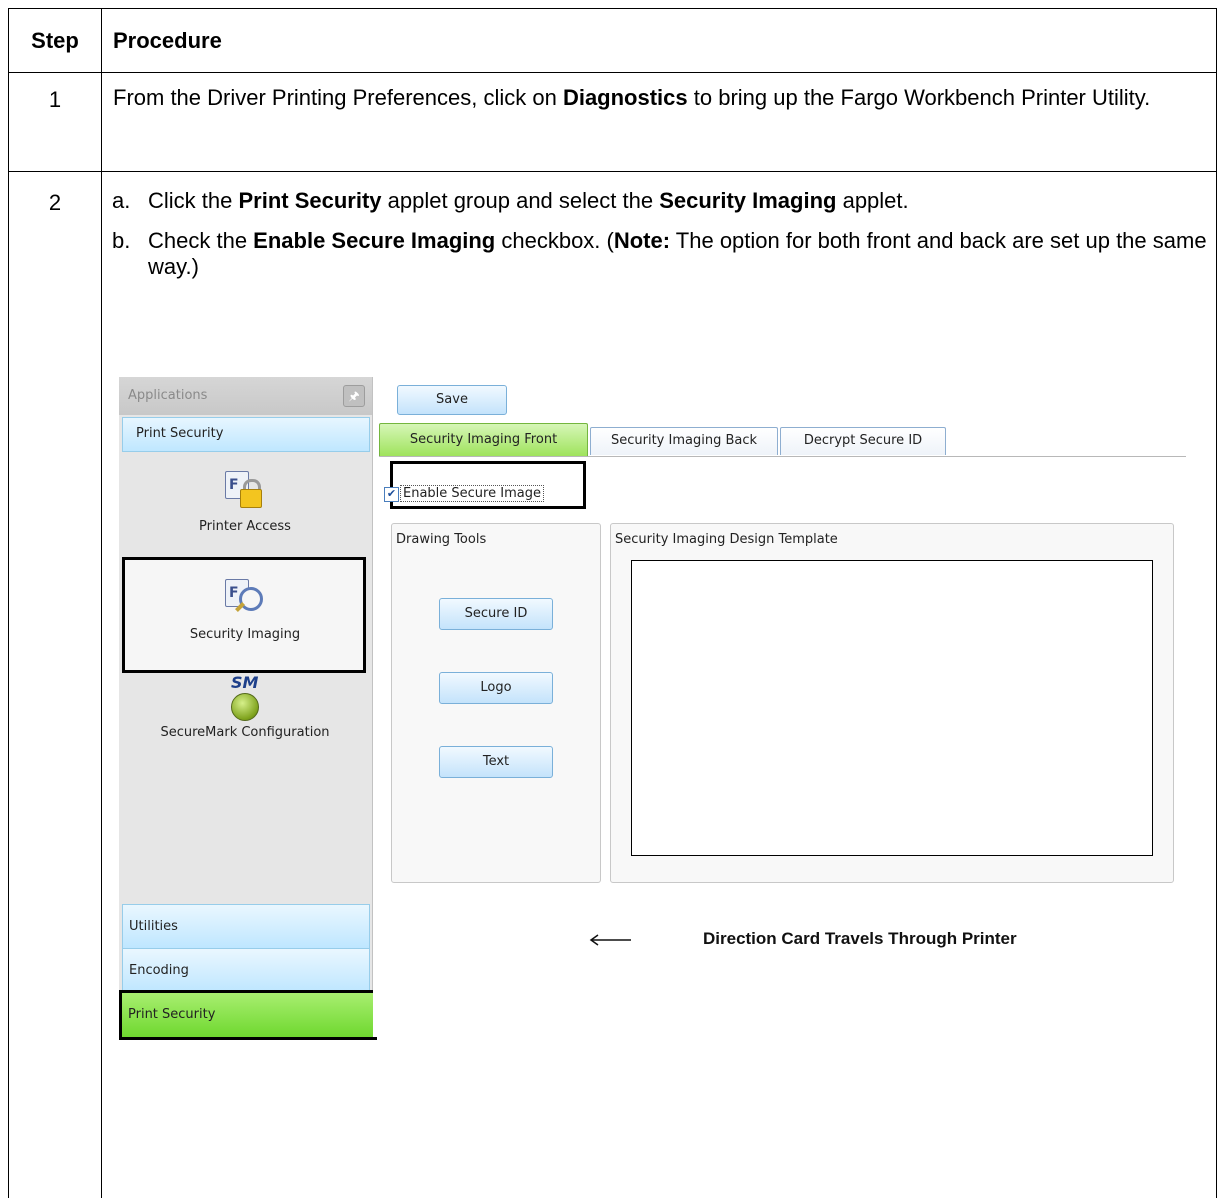  I want to click on drawing-tools-panel: Drawing Tools Secure ID Logo Text, so click(496, 703).